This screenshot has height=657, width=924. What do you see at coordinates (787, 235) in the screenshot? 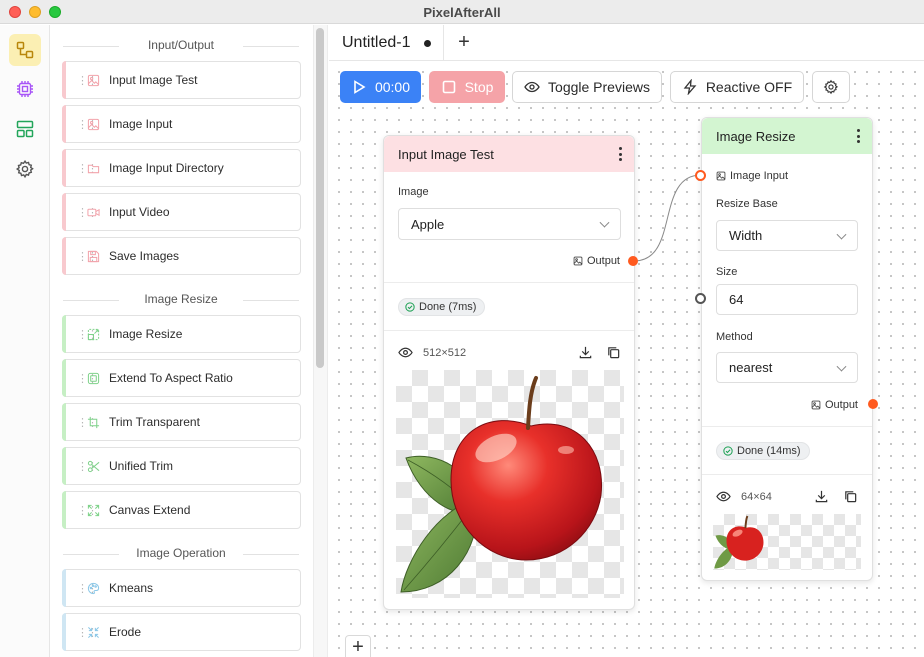
I see `resize-base-select: Width` at bounding box center [787, 235].